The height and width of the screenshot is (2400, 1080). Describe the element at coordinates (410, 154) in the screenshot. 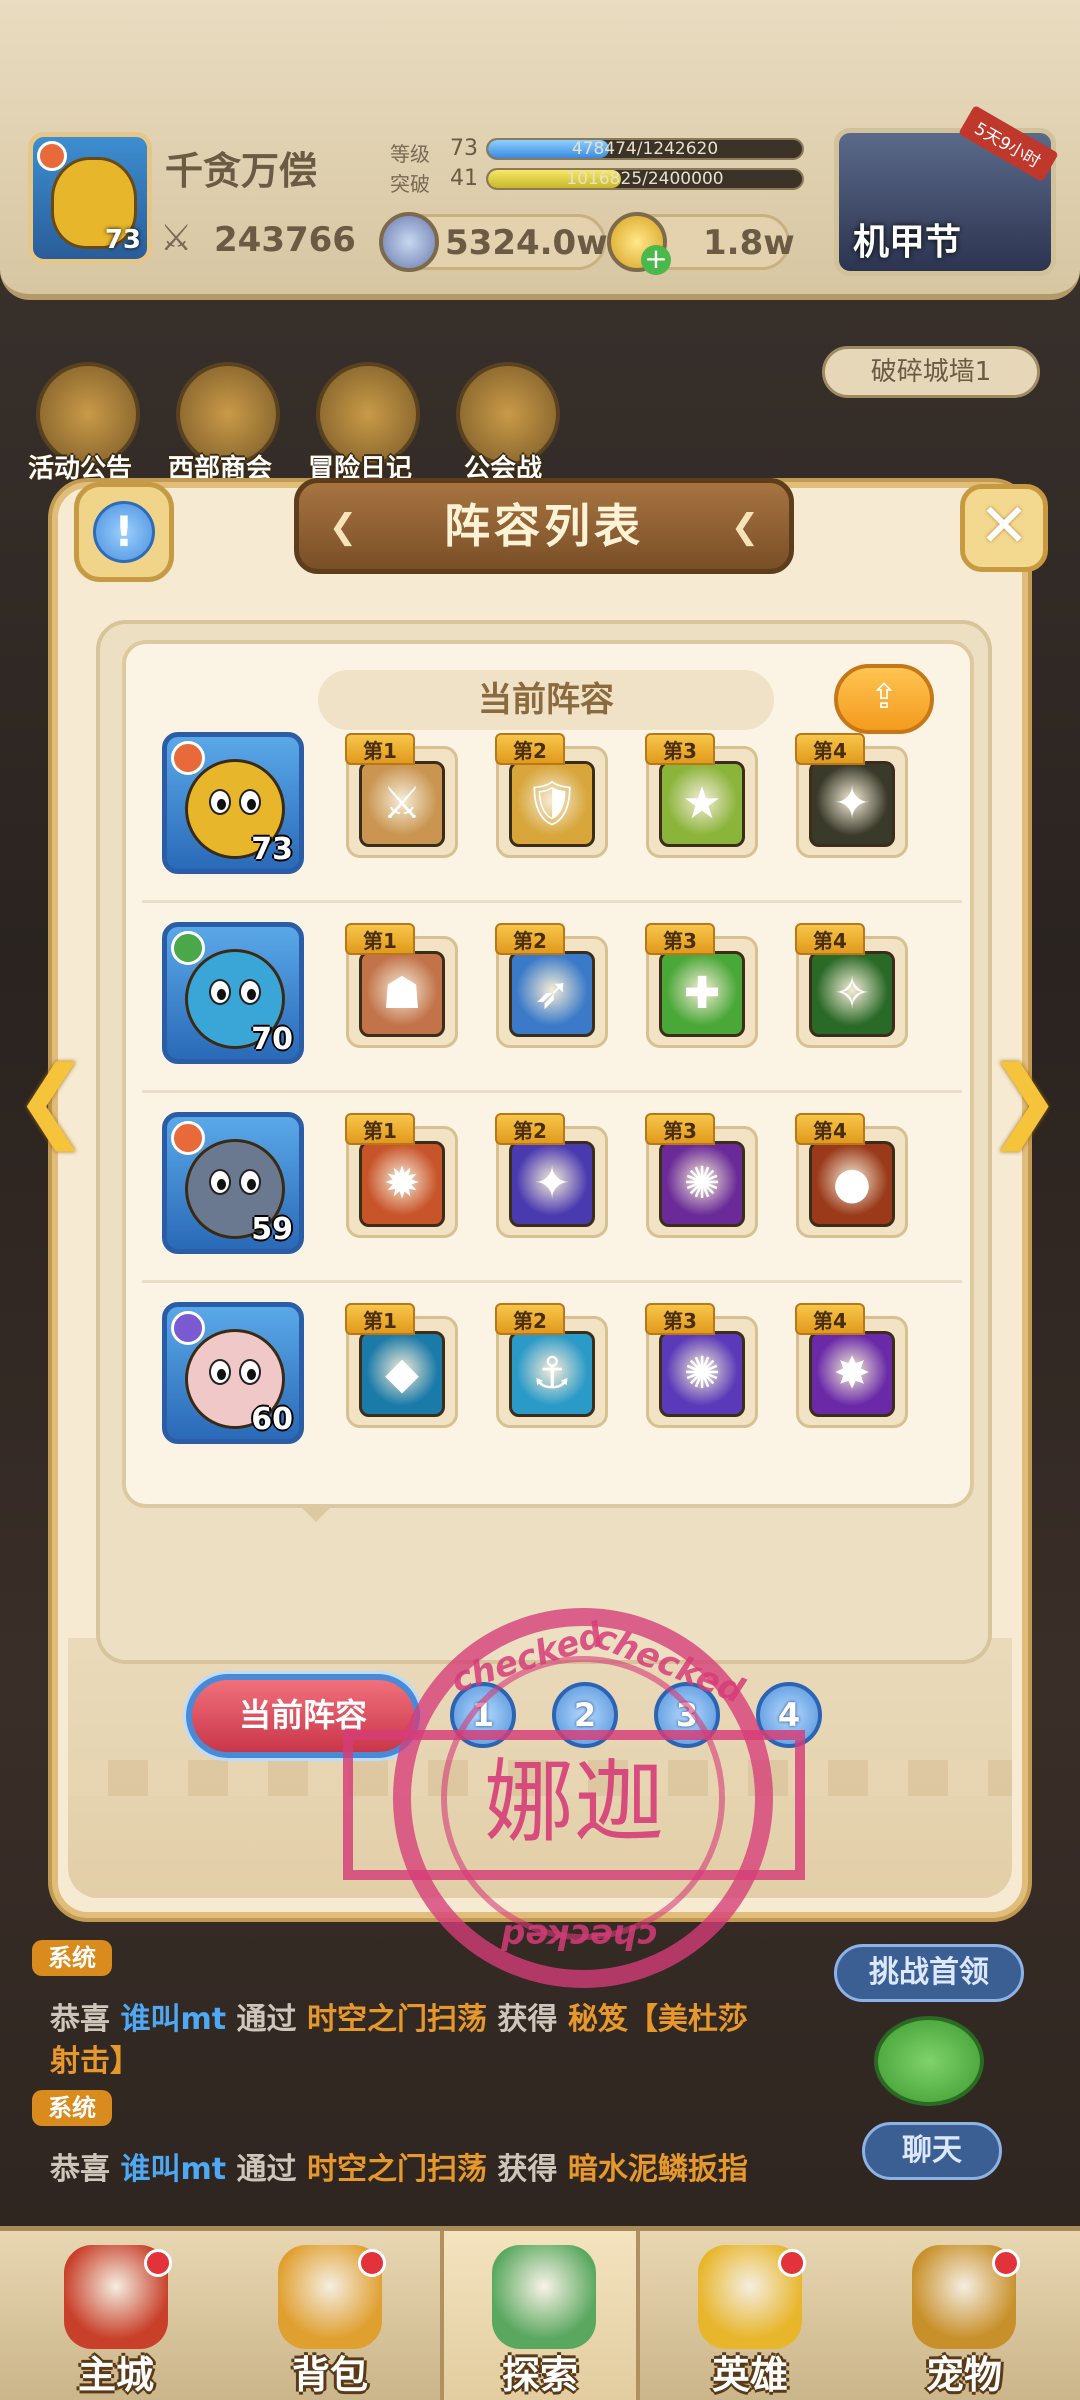

I see `level-label: 等级` at that location.